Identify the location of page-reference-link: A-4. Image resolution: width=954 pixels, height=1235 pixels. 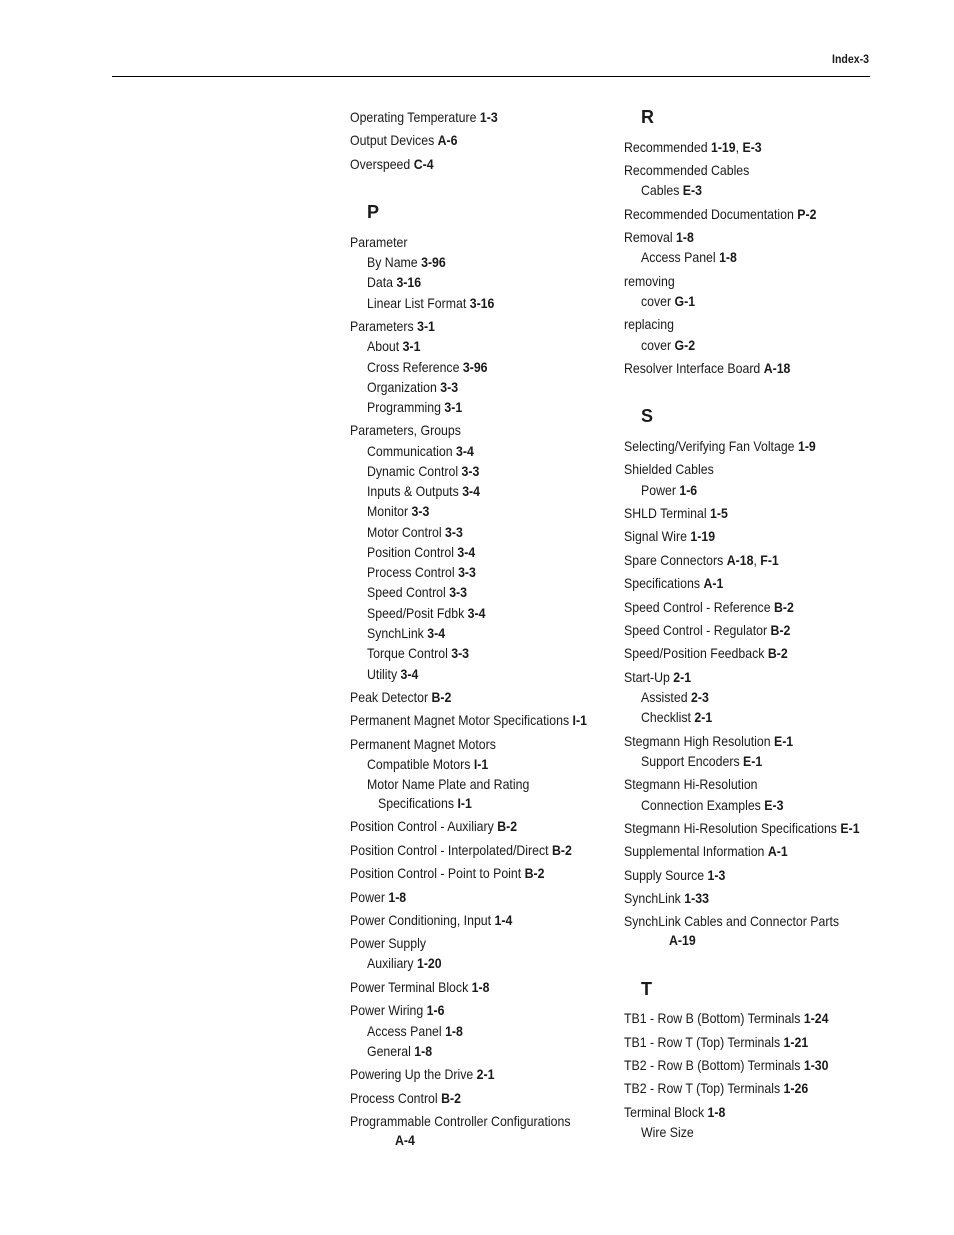
(405, 1140).